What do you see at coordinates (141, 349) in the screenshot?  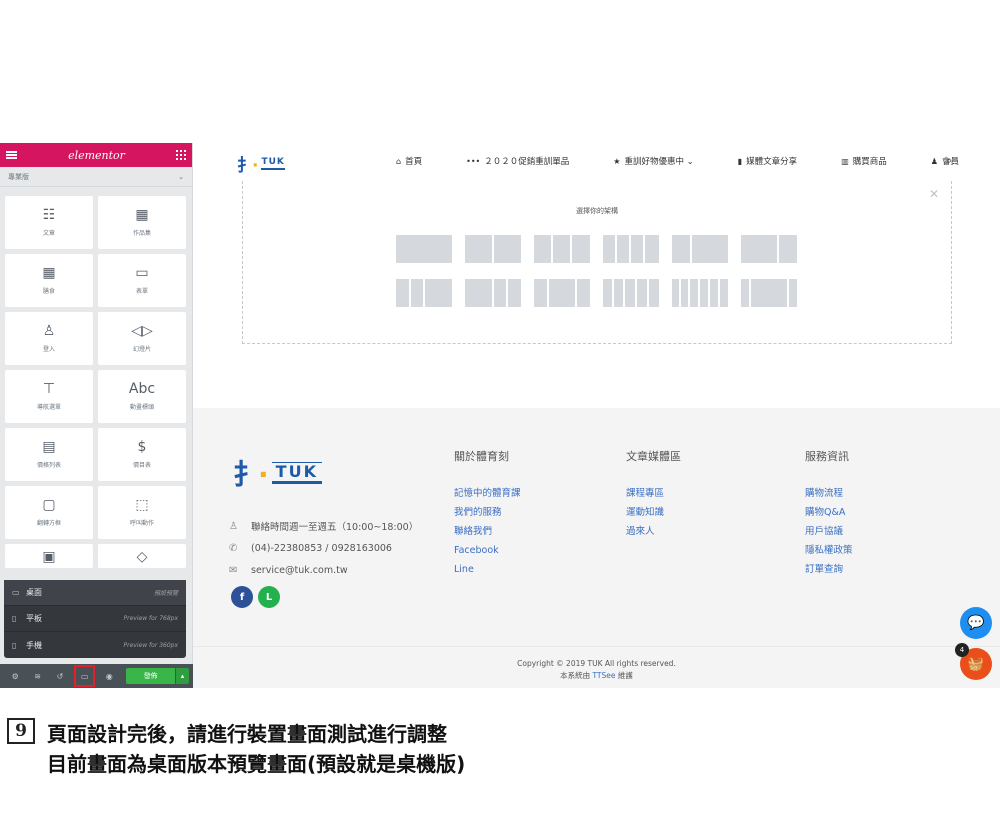 I see `widget-label: 幻燈片` at bounding box center [141, 349].